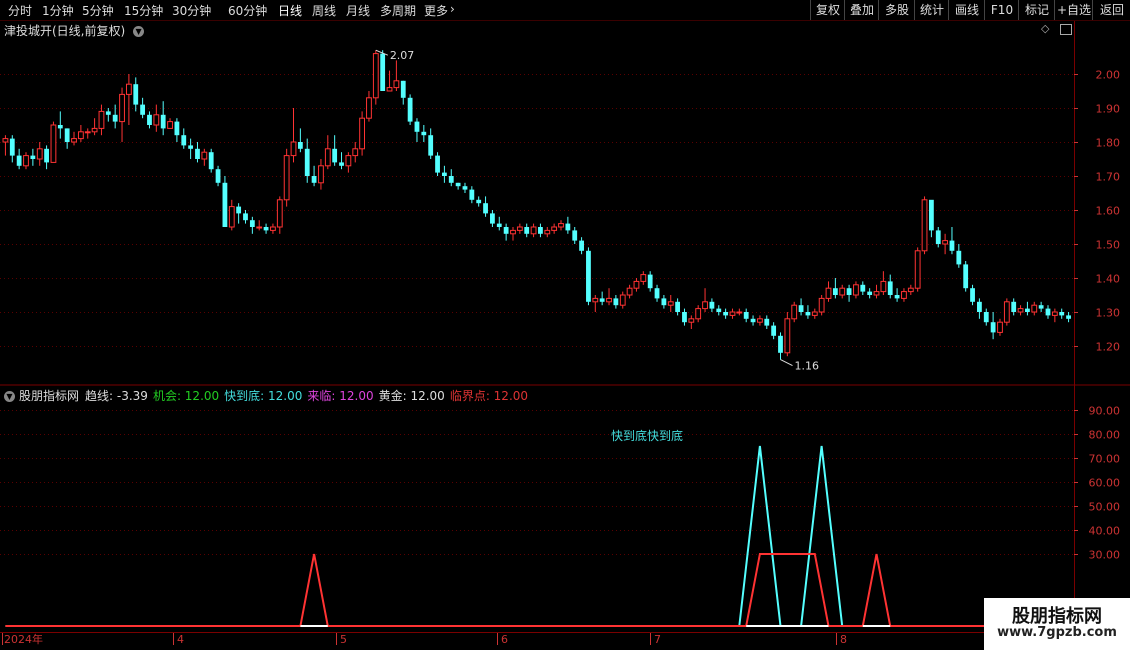 This screenshot has width=1130, height=650. Describe the element at coordinates (1108, 313) in the screenshot. I see `price-tick-label: 1.30` at that location.